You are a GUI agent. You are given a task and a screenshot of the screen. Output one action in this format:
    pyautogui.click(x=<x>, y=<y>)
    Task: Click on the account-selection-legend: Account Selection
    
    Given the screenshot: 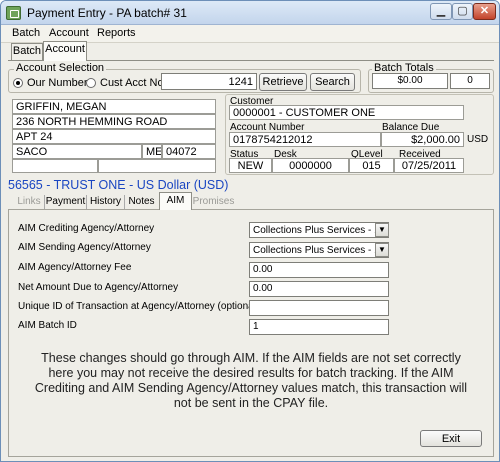 What is the action you would take?
    pyautogui.click(x=60, y=68)
    